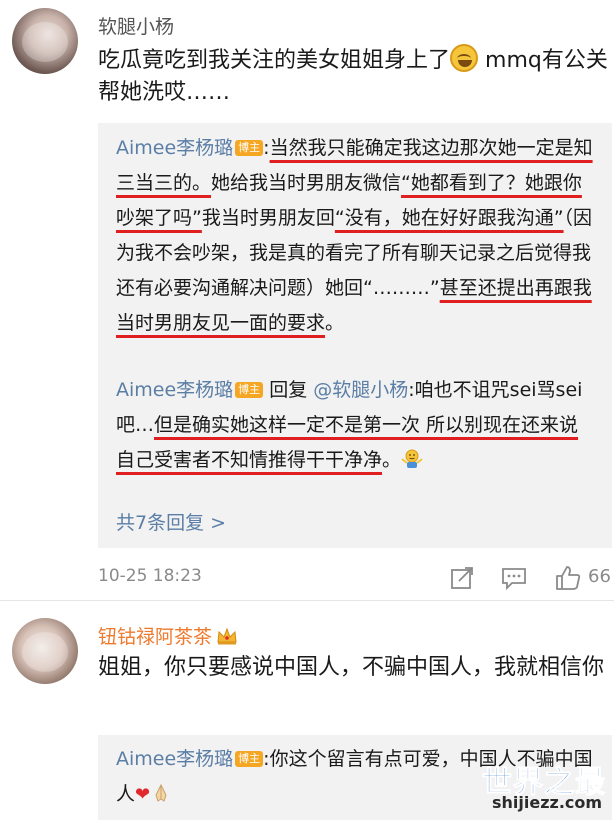  What do you see at coordinates (545, 787) in the screenshot?
I see `site-watermark: 世界之最 shijiezz.com` at bounding box center [545, 787].